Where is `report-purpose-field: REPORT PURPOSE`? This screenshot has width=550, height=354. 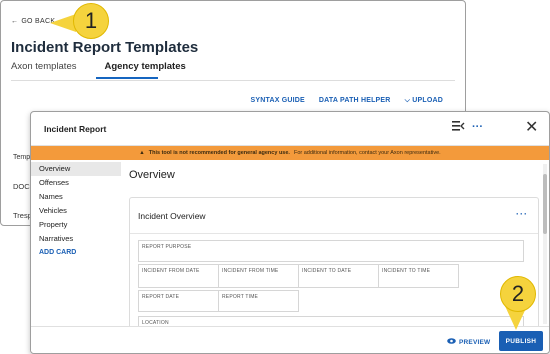 report-purpose-field: REPORT PURPOSE is located at coordinates (331, 251).